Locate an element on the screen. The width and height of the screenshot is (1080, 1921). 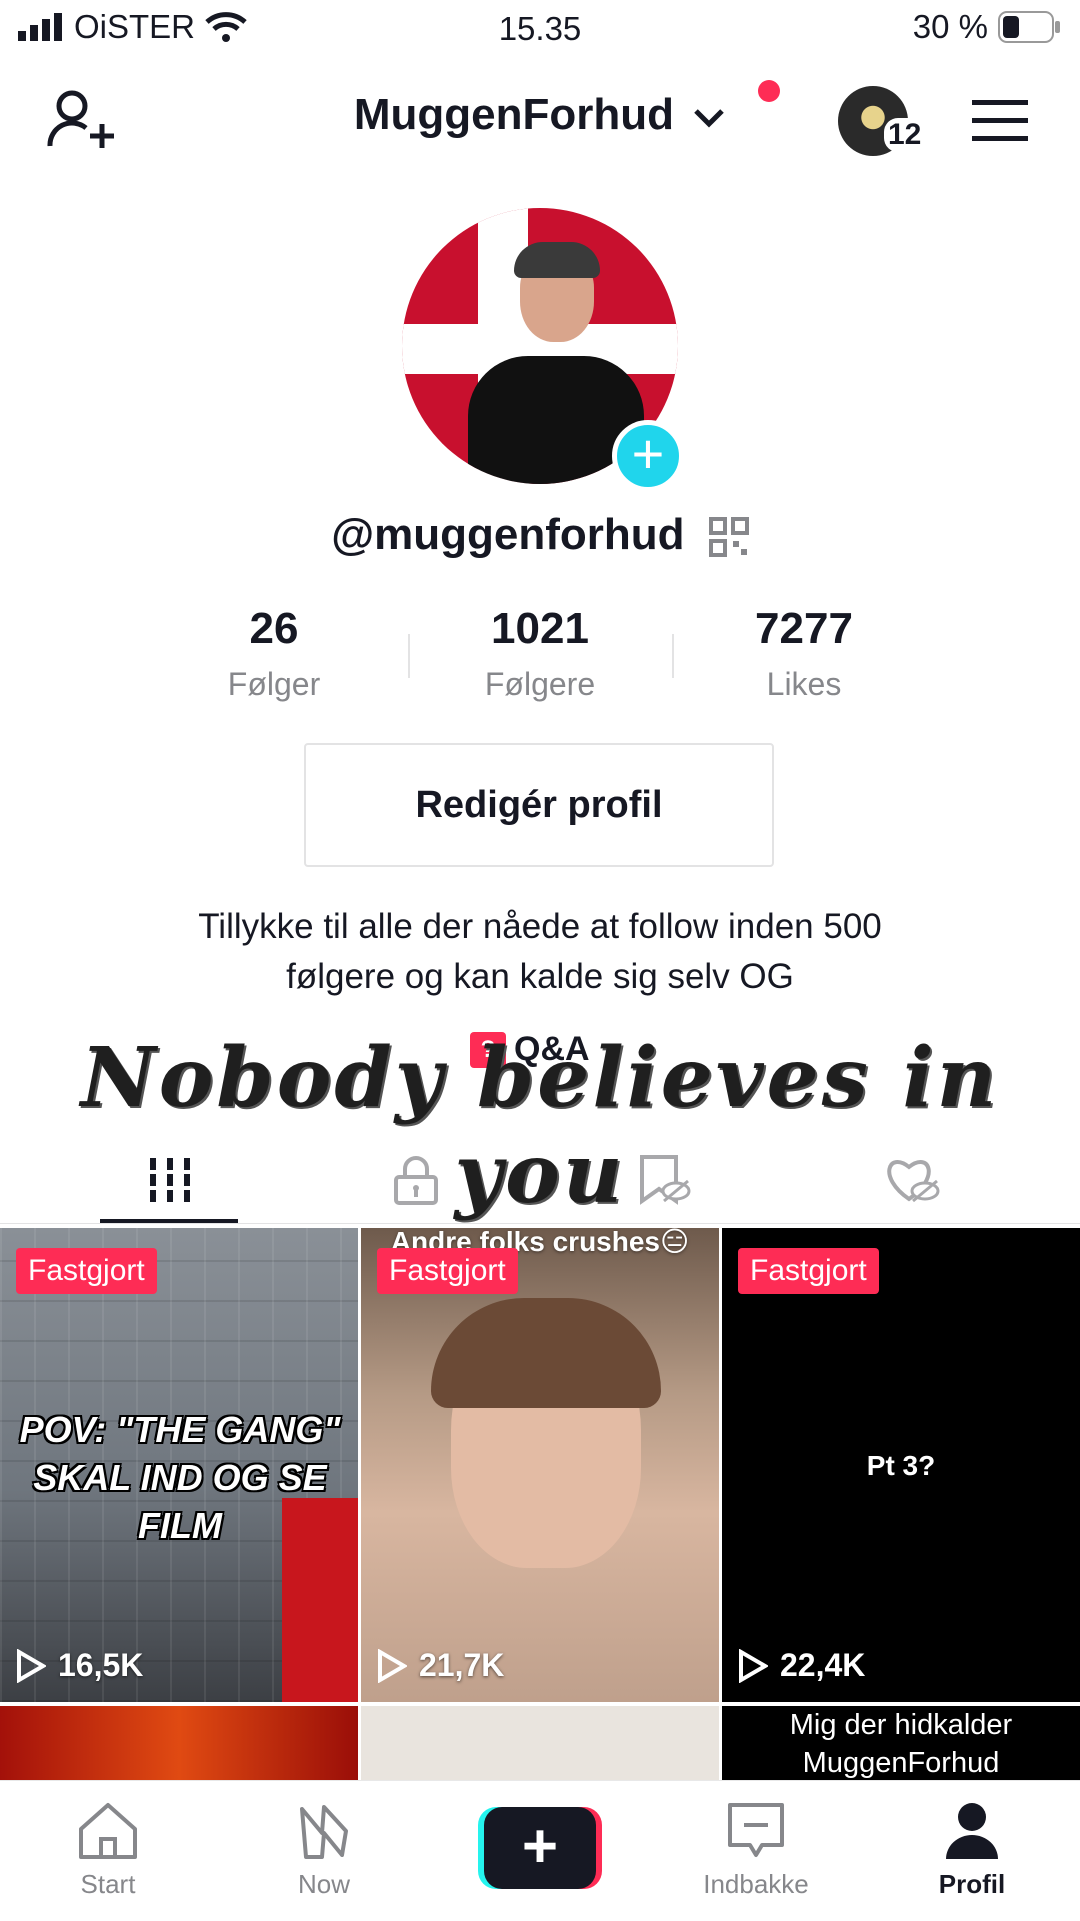
profile-handle-row: @muggenforhud is located at coordinates (540, 535).